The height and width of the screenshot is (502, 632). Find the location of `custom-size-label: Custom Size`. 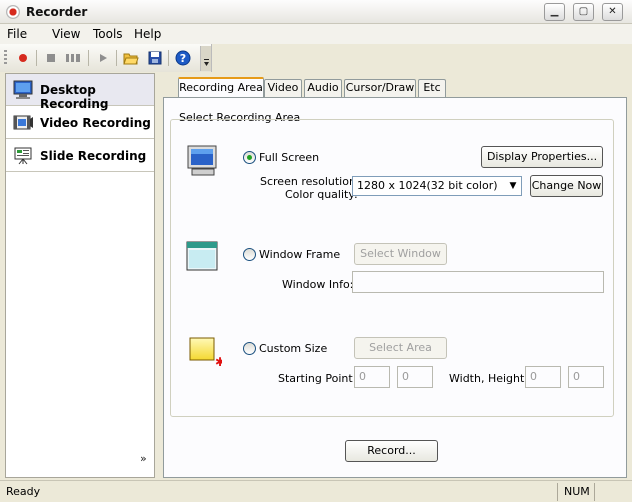

custom-size-label: Custom Size is located at coordinates (293, 348).